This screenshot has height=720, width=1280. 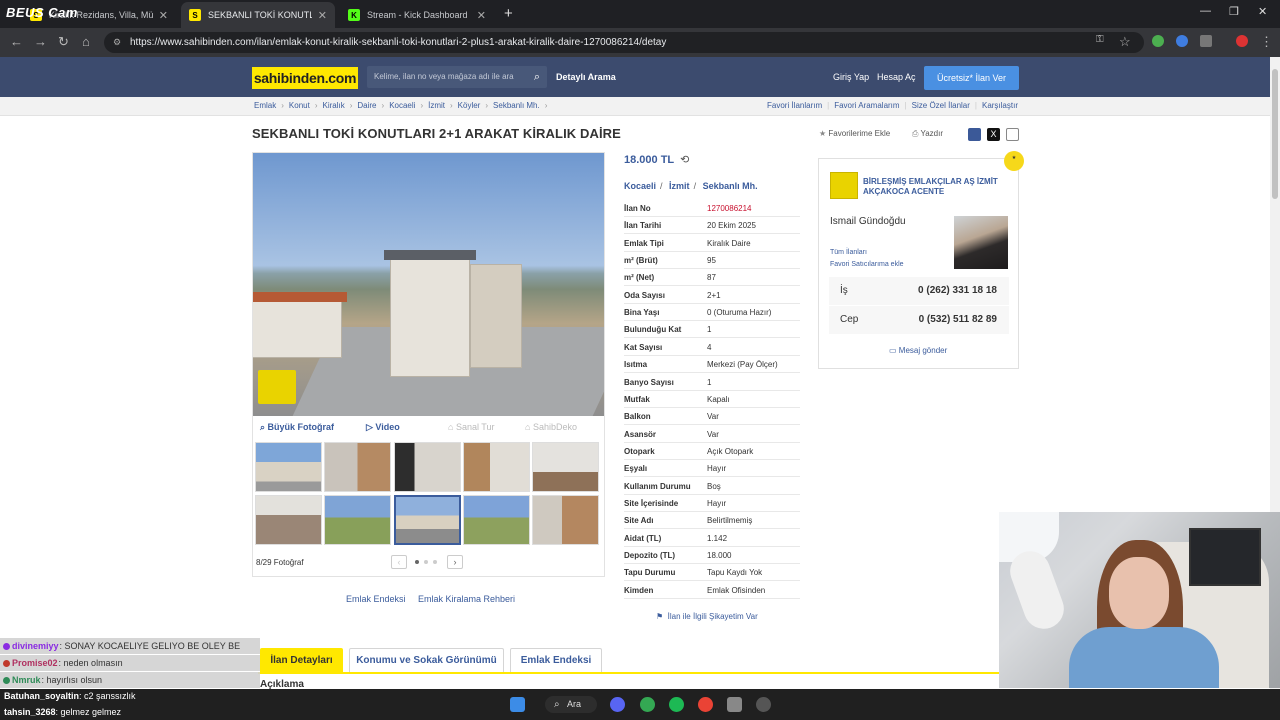 I want to click on profile-avatar, so click(x=1242, y=41).